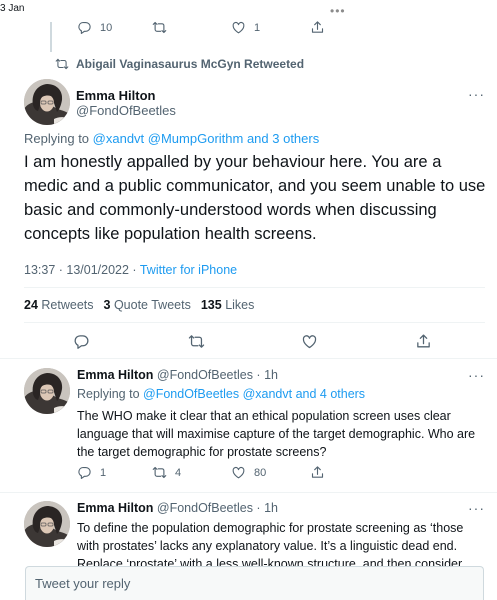  I want to click on retweets-count: 24, so click(31, 305).